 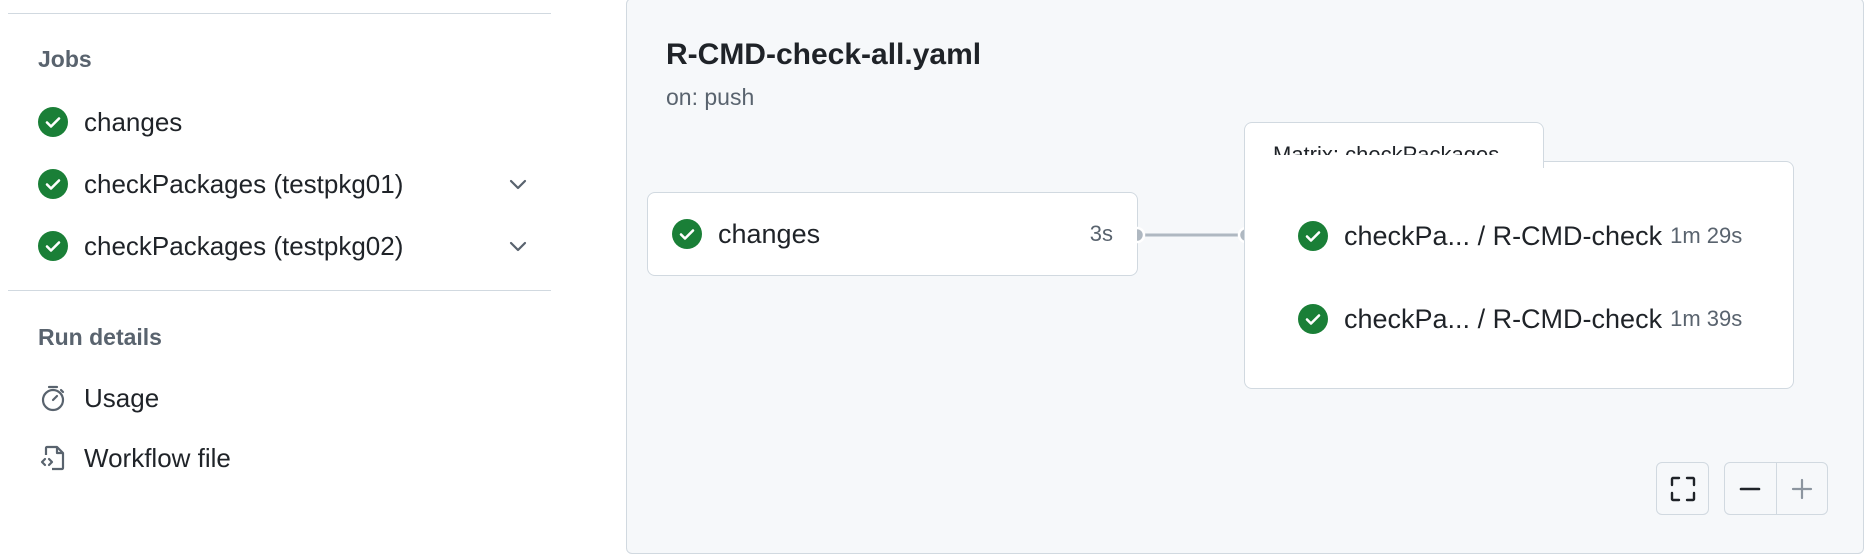 I want to click on graph-connector, so click(x=1196, y=235).